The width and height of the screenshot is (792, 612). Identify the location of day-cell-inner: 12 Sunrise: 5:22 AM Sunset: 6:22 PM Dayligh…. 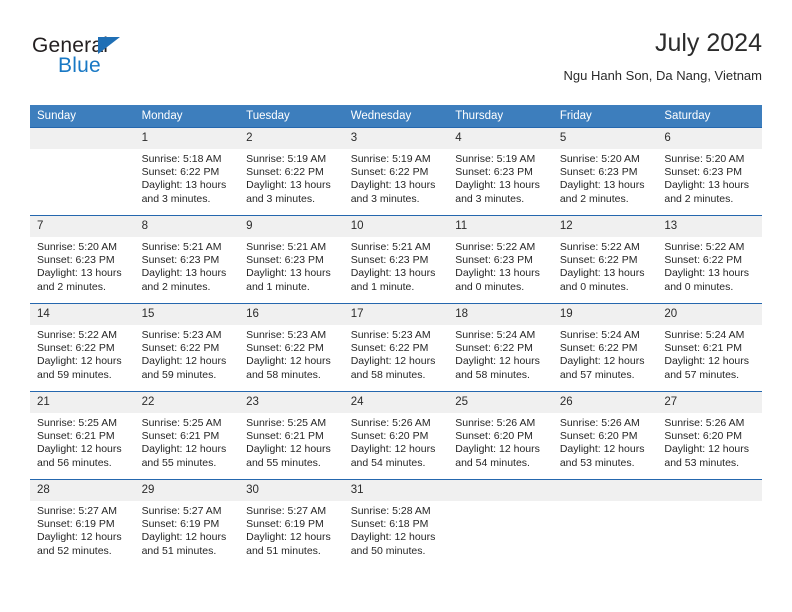
(605, 259).